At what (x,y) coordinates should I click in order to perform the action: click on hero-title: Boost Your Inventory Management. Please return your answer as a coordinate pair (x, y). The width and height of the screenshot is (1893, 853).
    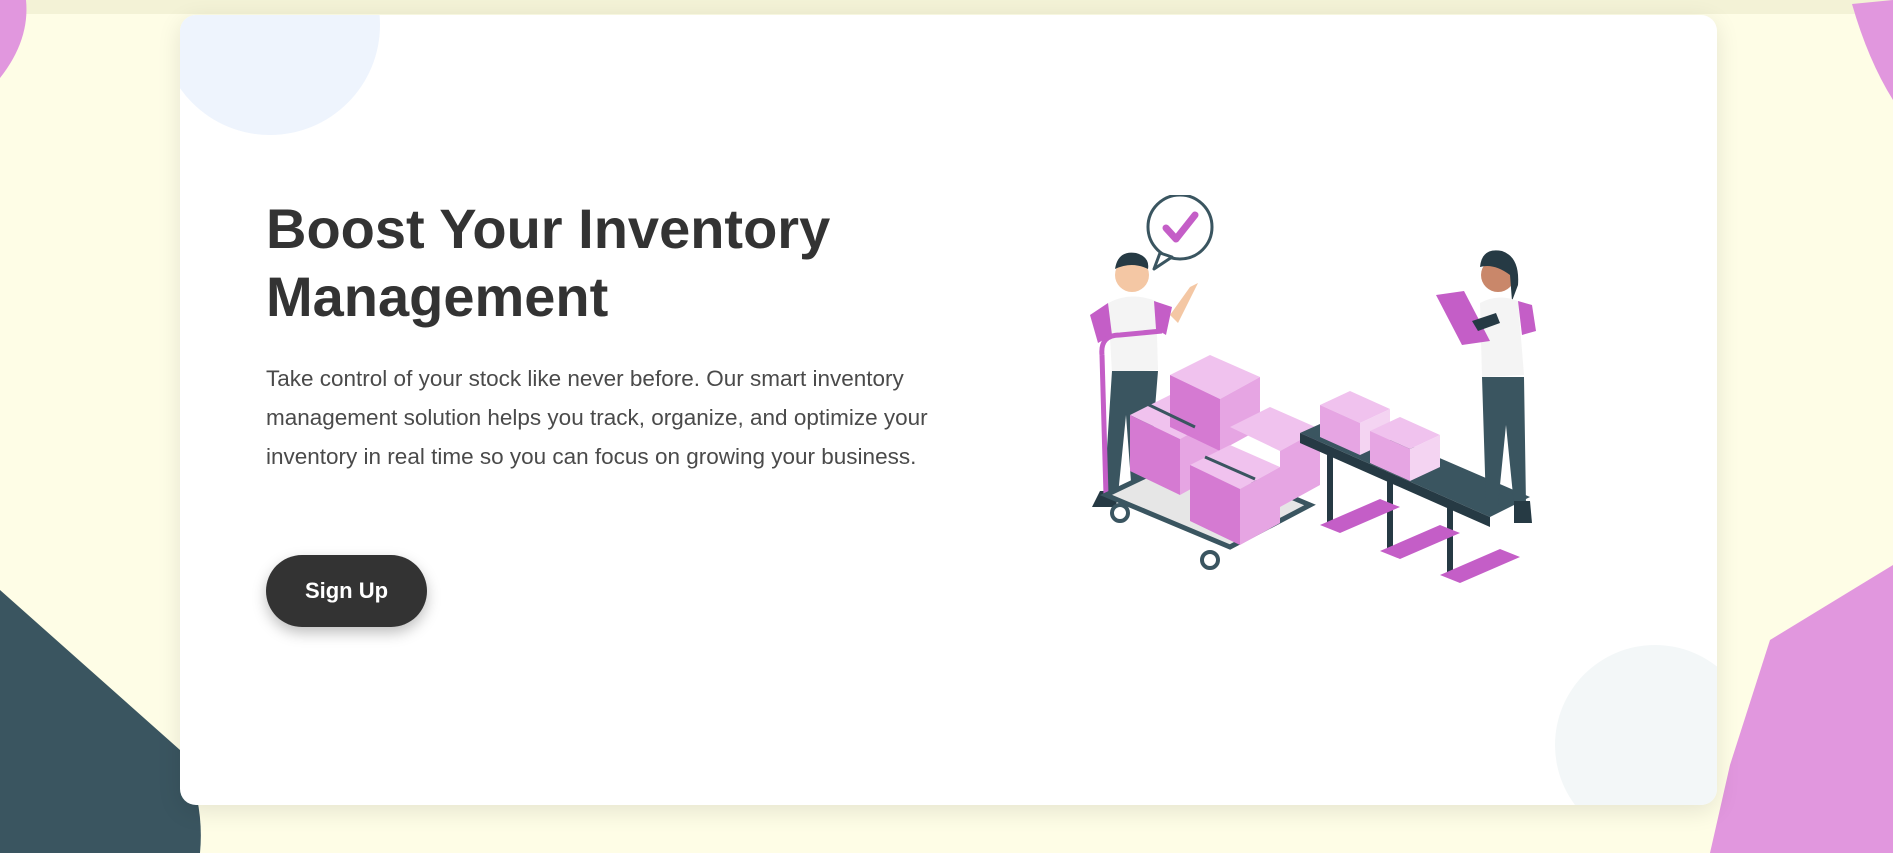
    Looking at the image, I should click on (548, 262).